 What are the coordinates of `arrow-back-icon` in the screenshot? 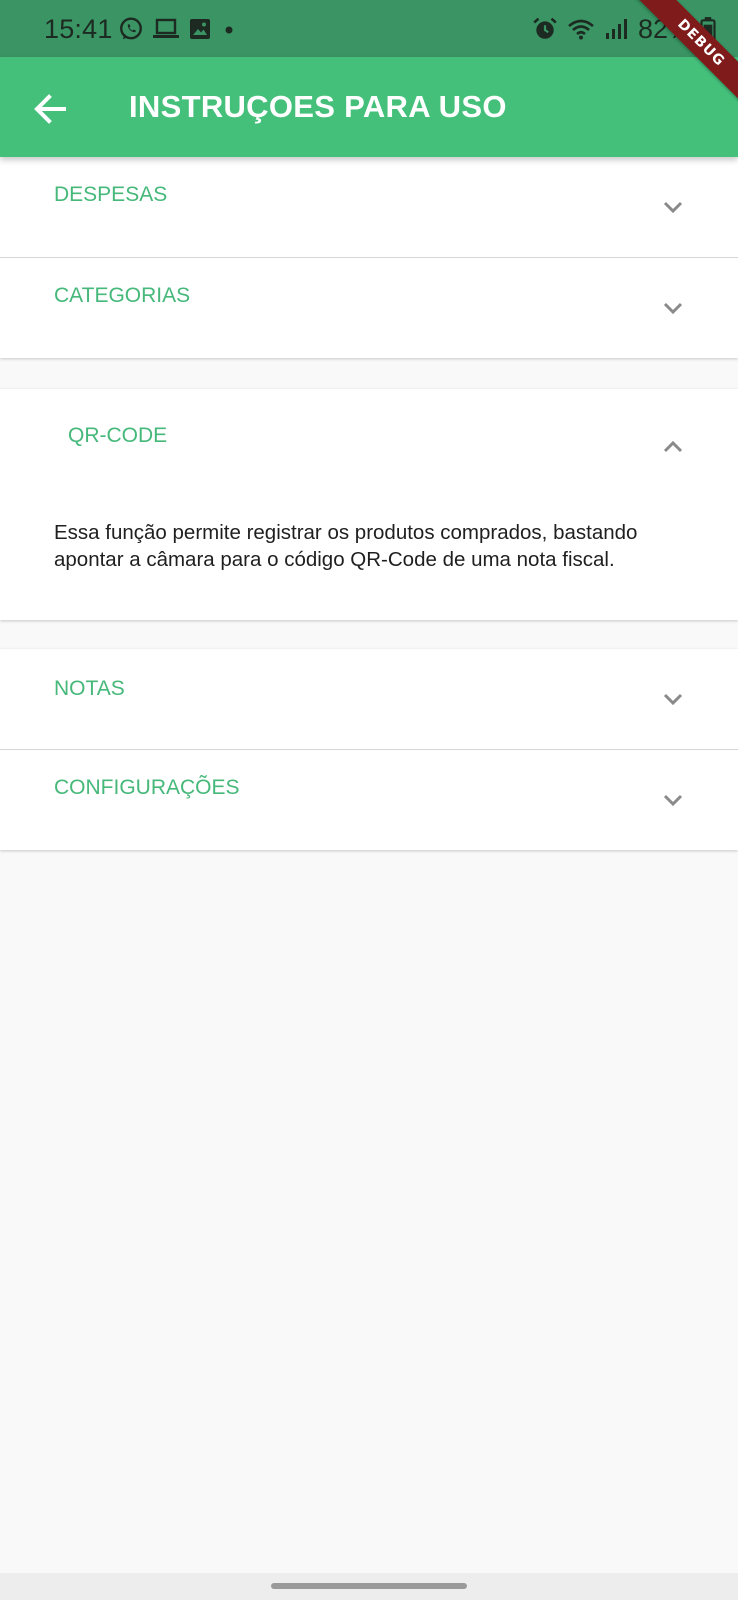 It's located at (50, 109).